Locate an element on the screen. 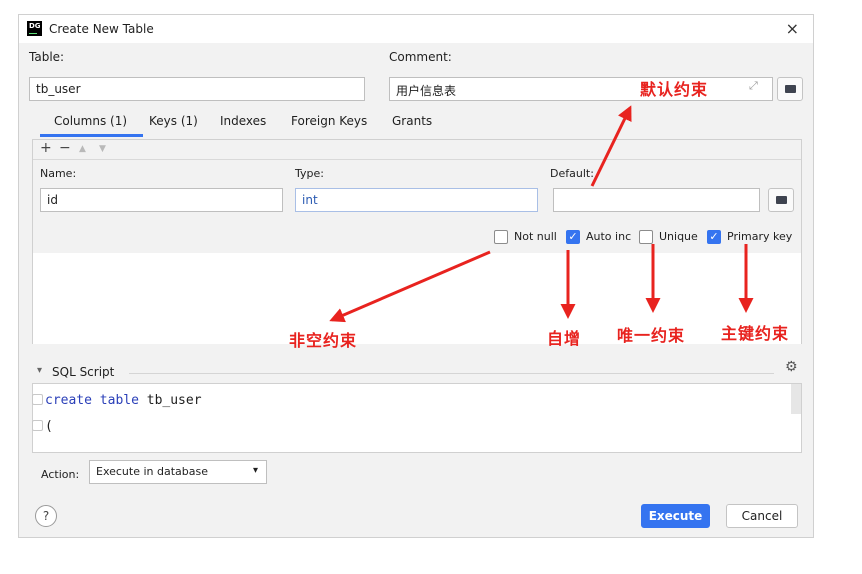  annotation-auto-inc: 自增 is located at coordinates (564, 338).